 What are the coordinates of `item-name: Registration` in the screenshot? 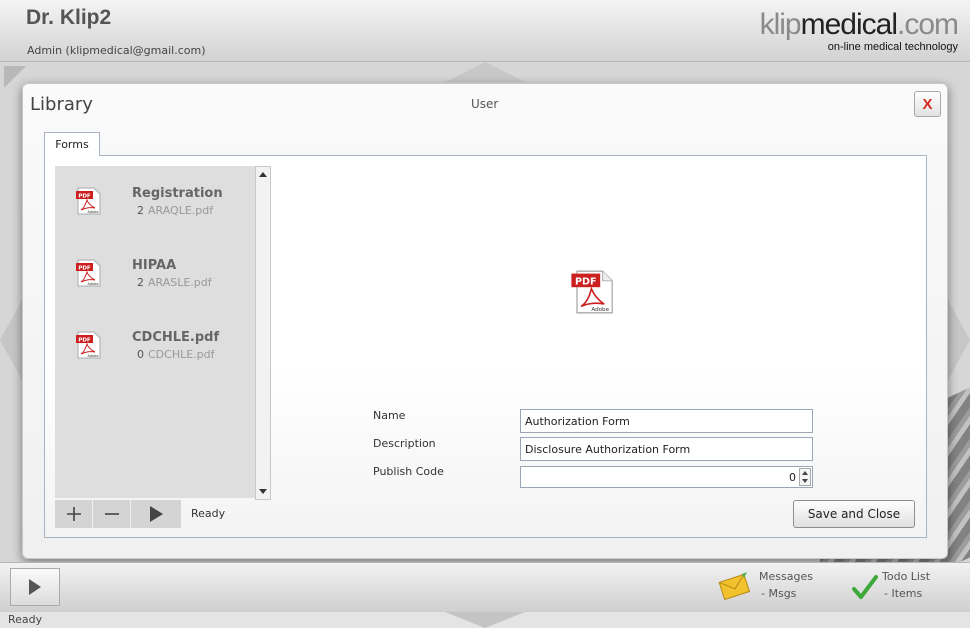 It's located at (177, 193).